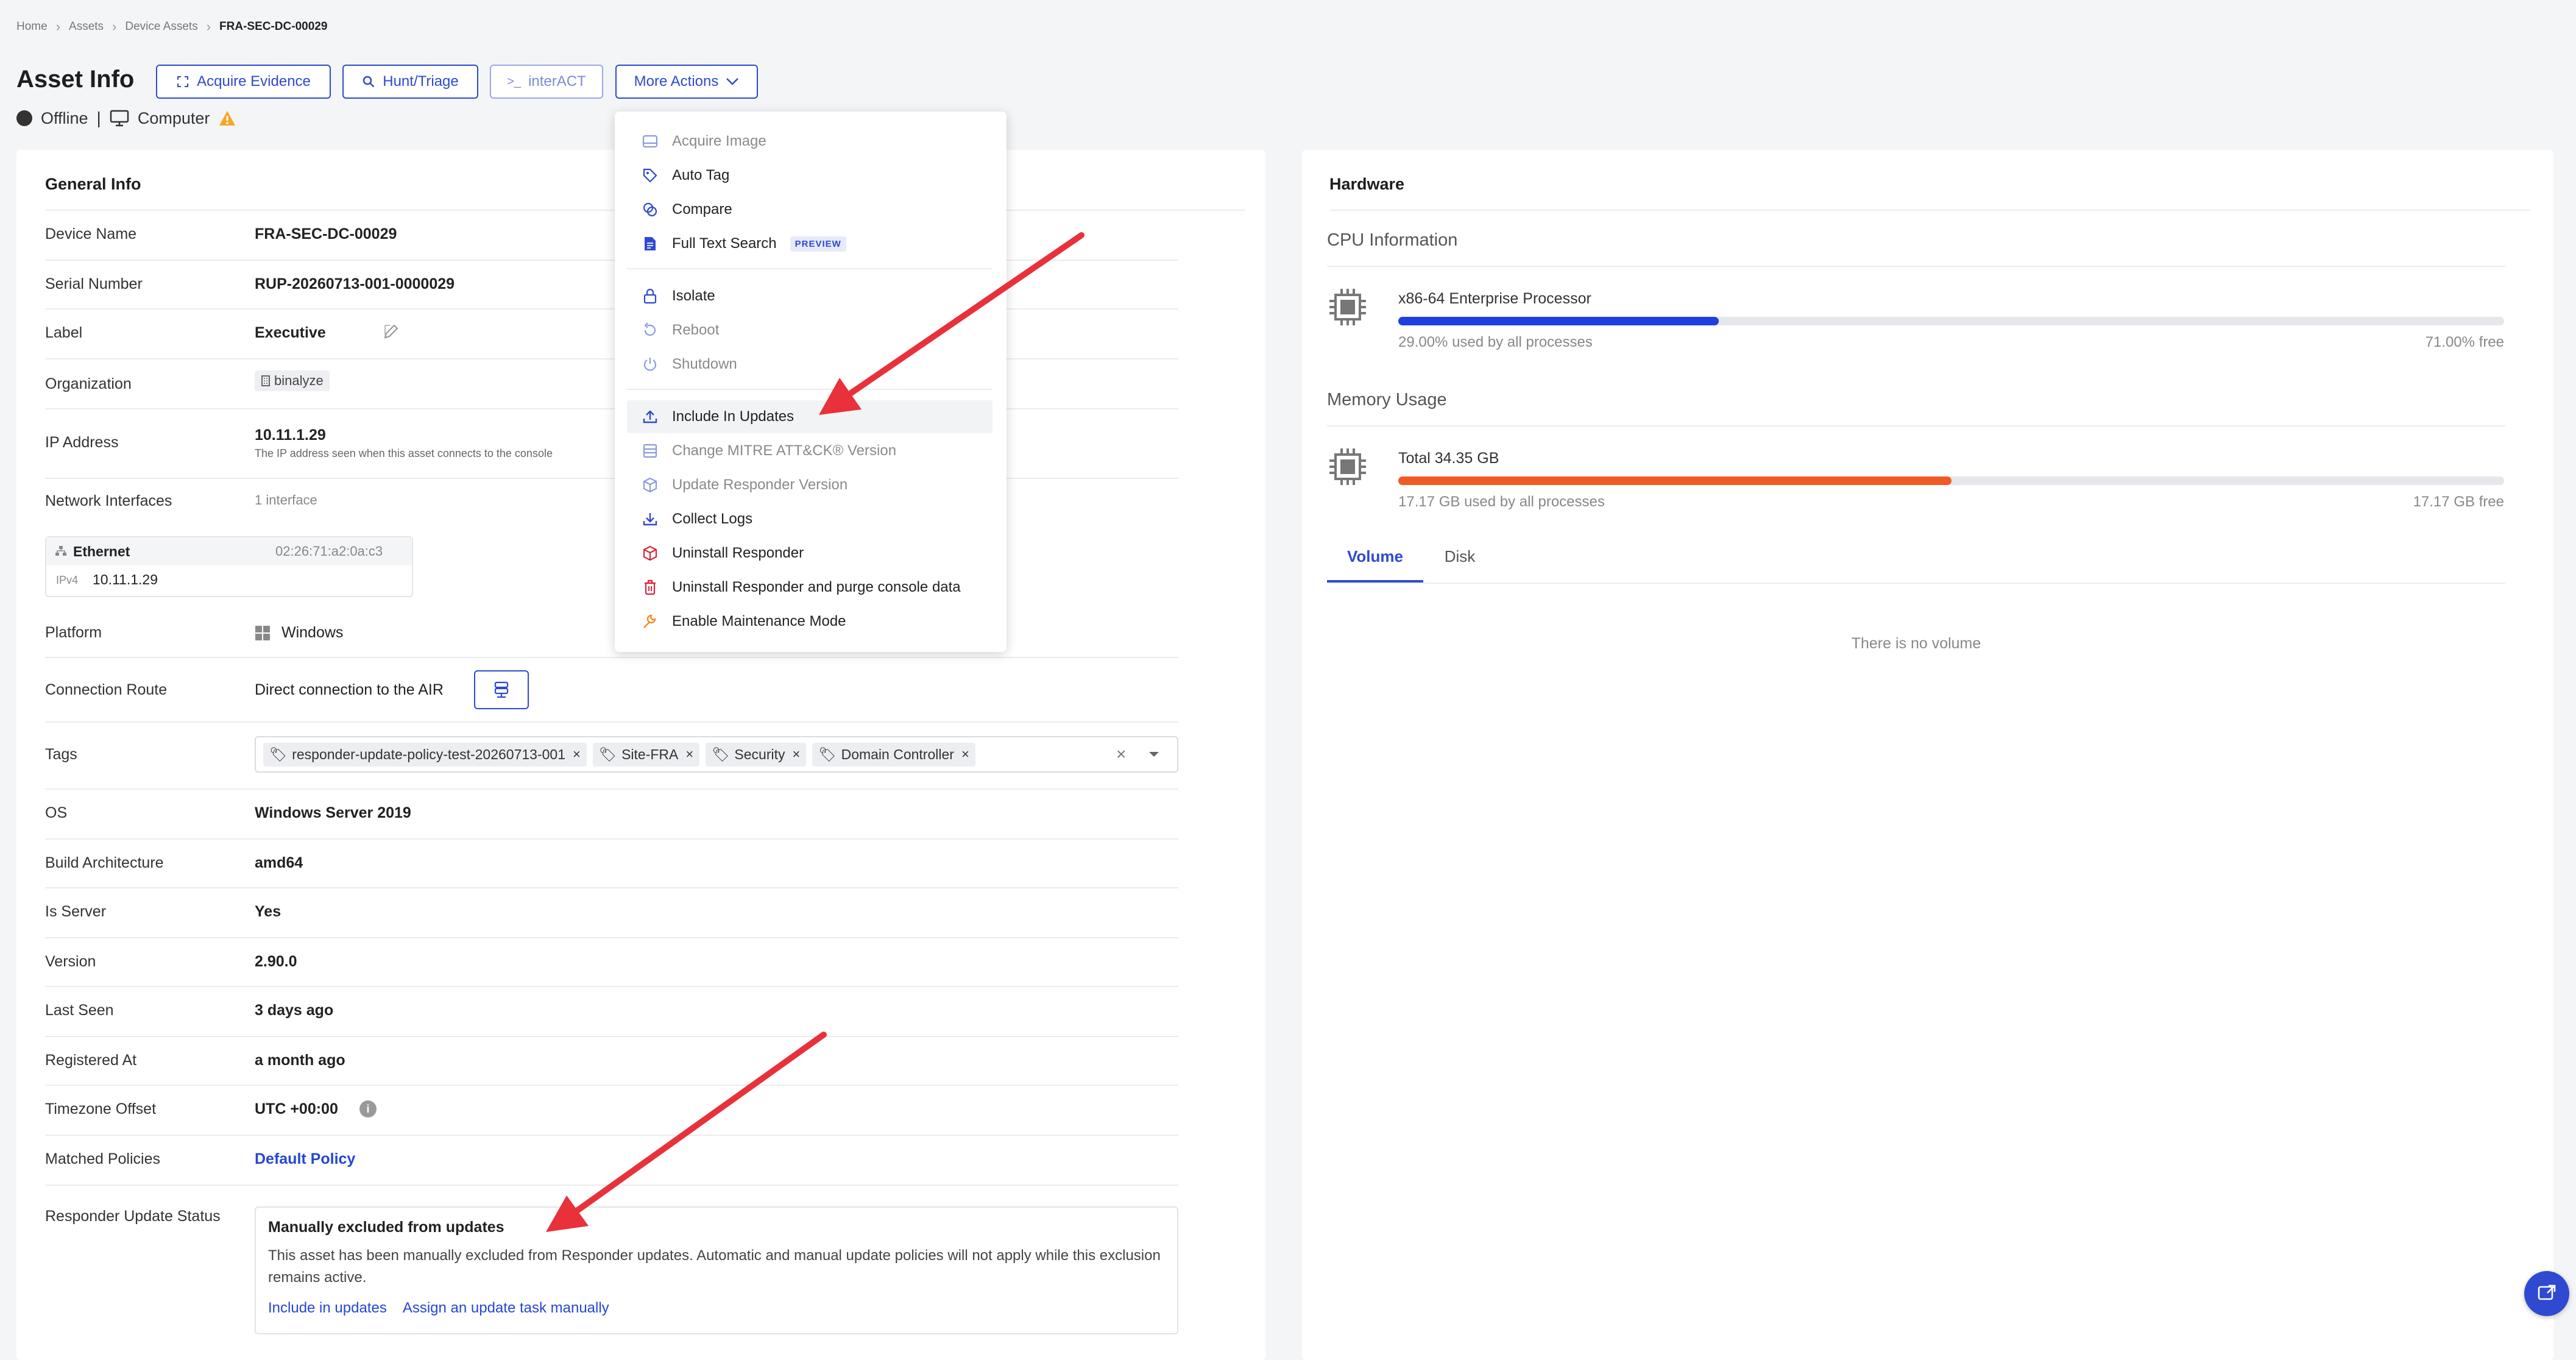 This screenshot has width=2576, height=1360. Describe the element at coordinates (686, 82) in the screenshot. I see `more-actions-button: More Actions` at that location.